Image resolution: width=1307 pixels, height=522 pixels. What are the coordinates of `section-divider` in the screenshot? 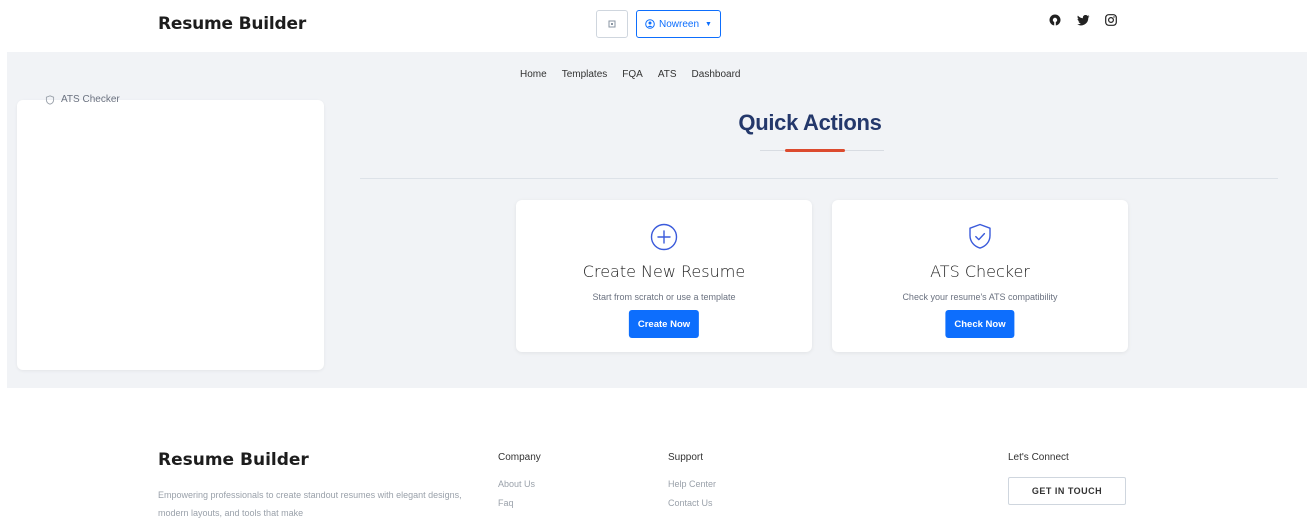 It's located at (819, 178).